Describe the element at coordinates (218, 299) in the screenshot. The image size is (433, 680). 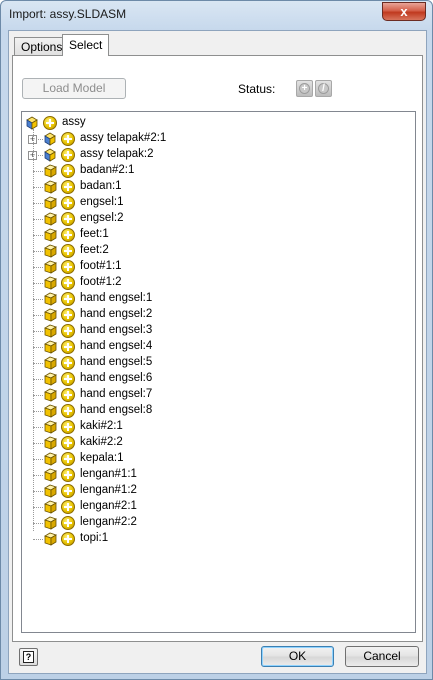
I see `tree-node-part: hand engsel:1` at that location.